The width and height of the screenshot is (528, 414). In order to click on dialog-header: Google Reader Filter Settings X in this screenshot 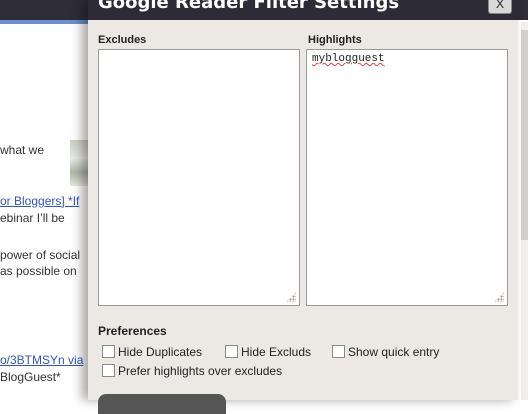, I will do `click(303, 10)`.